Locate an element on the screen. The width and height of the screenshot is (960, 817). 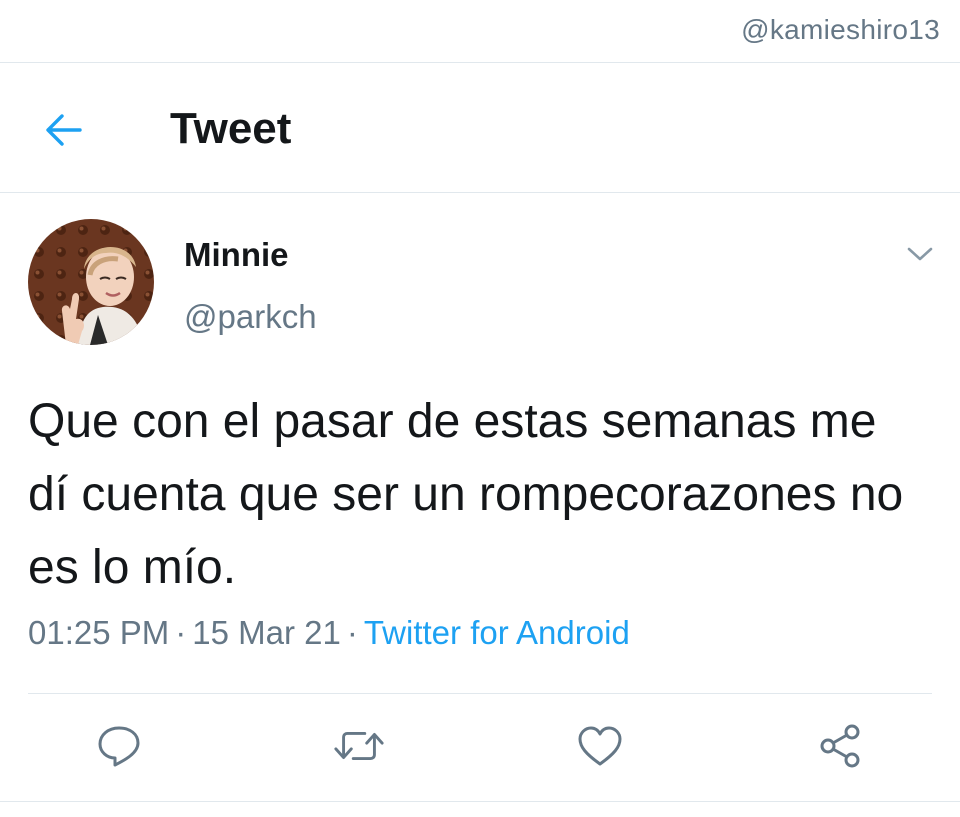
tweet-meta: 01:25 PM · 15 Mar 21 · Twitter for Android is located at coordinates (329, 633).